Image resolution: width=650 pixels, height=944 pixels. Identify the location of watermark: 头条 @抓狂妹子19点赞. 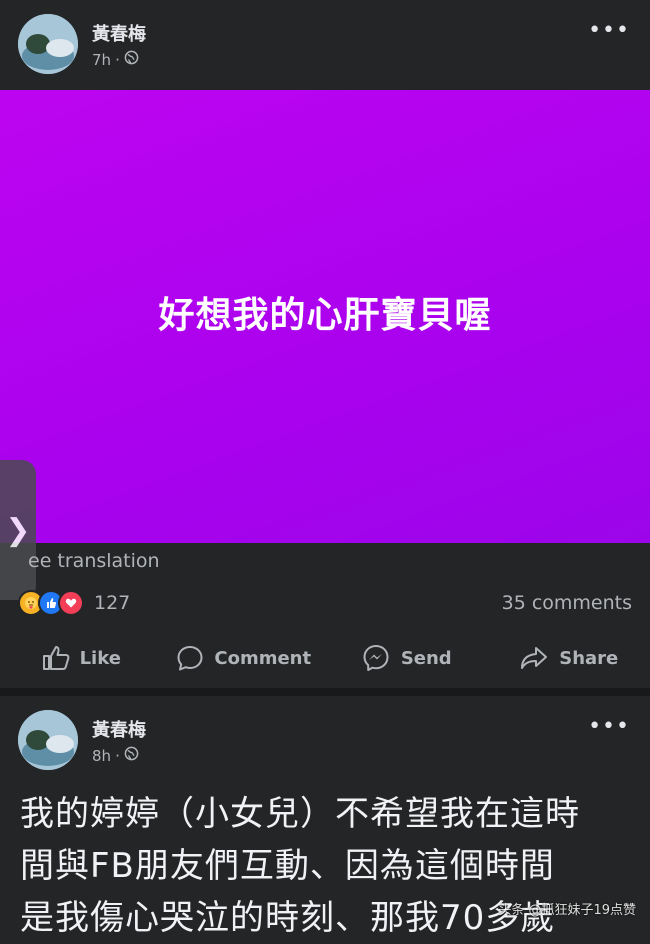
(567, 908).